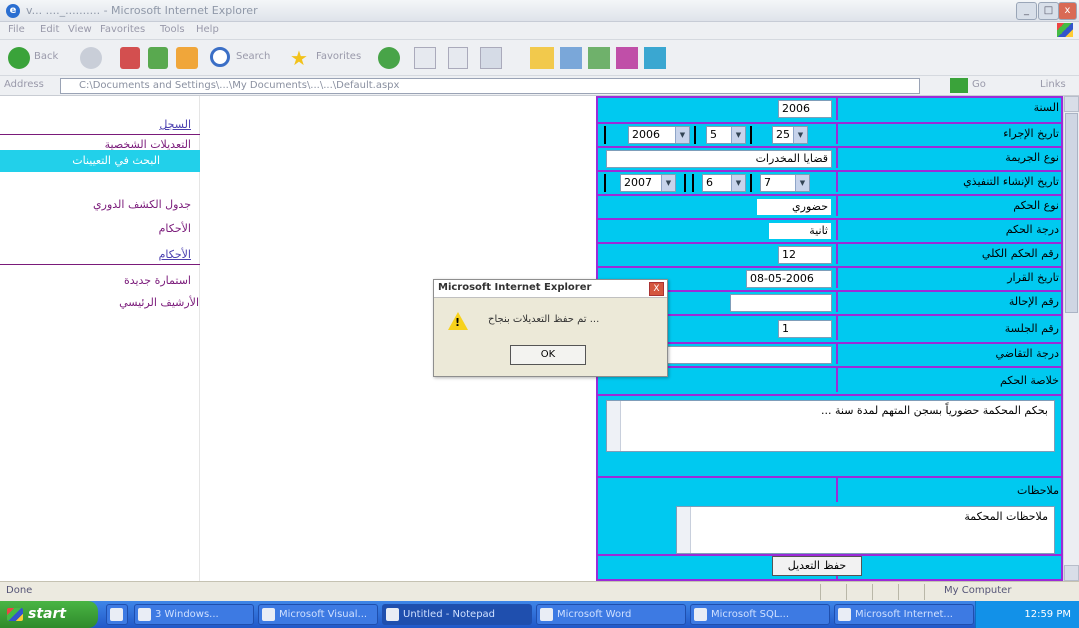 Image resolution: width=1079 pixels, height=628 pixels. I want to click on refresh-icon, so click(158, 58).